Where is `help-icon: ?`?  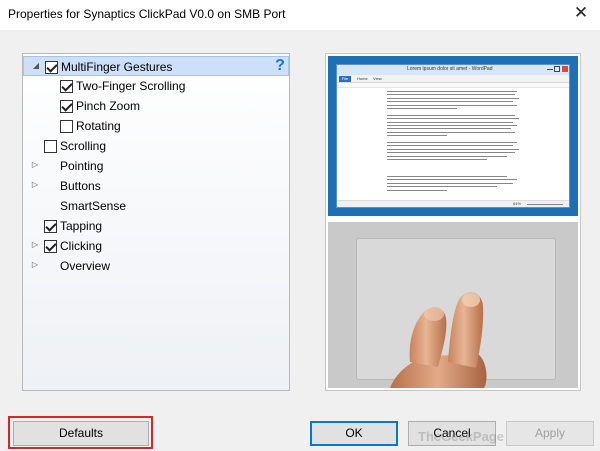 help-icon: ? is located at coordinates (280, 66).